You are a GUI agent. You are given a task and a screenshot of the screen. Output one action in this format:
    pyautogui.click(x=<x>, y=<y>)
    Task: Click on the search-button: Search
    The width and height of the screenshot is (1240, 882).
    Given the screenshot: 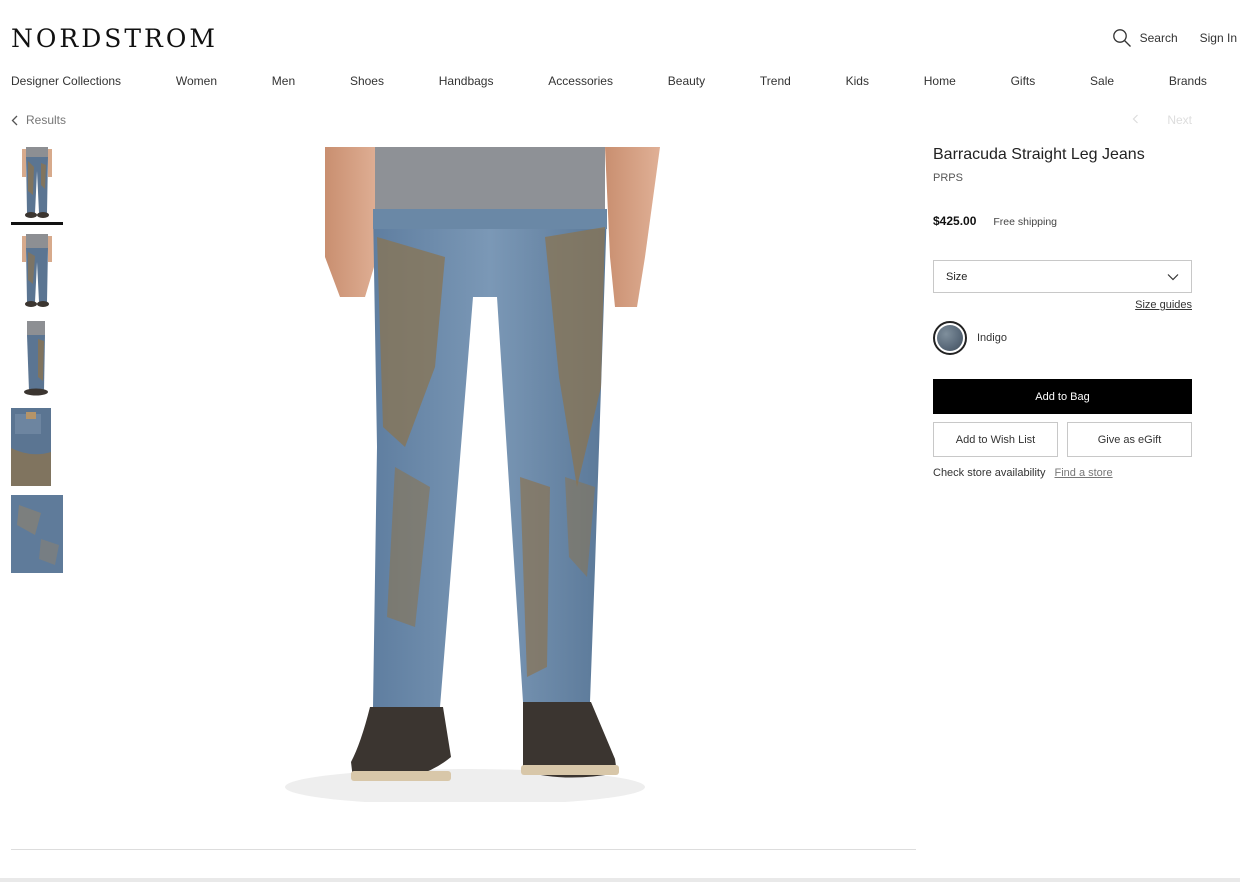 What is the action you would take?
    pyautogui.click(x=1145, y=38)
    